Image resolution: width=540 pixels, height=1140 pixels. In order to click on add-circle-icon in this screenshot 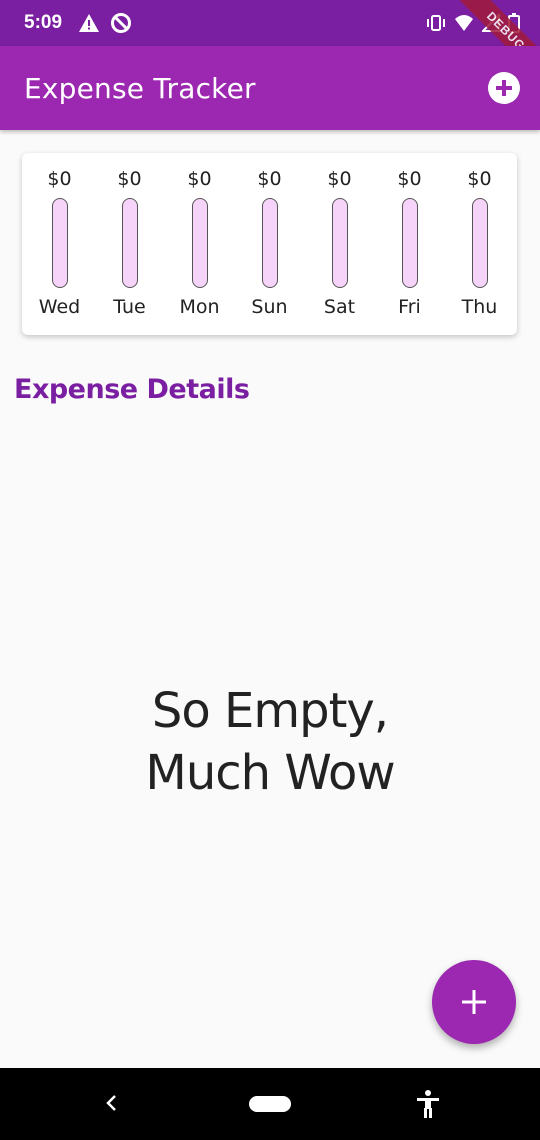, I will do `click(504, 88)`.